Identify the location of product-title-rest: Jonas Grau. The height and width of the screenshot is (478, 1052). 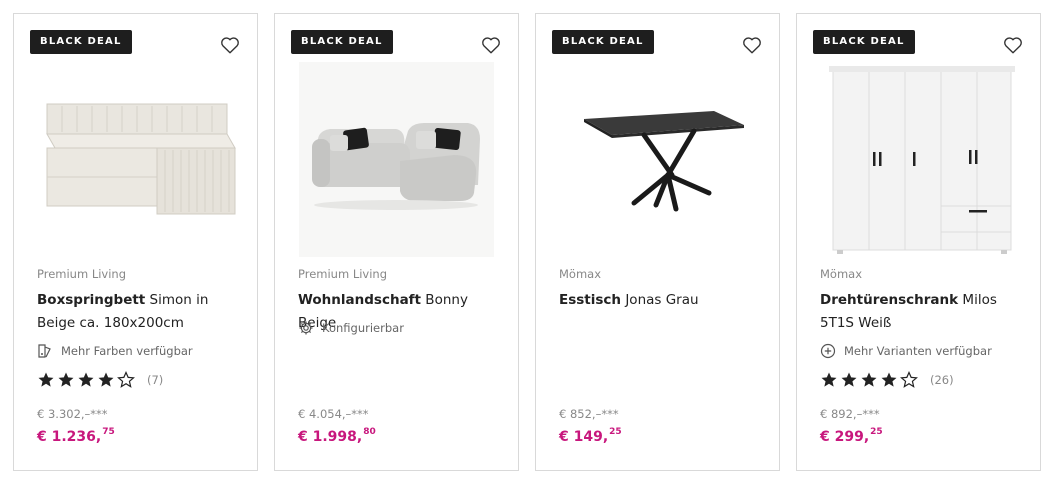
(660, 300).